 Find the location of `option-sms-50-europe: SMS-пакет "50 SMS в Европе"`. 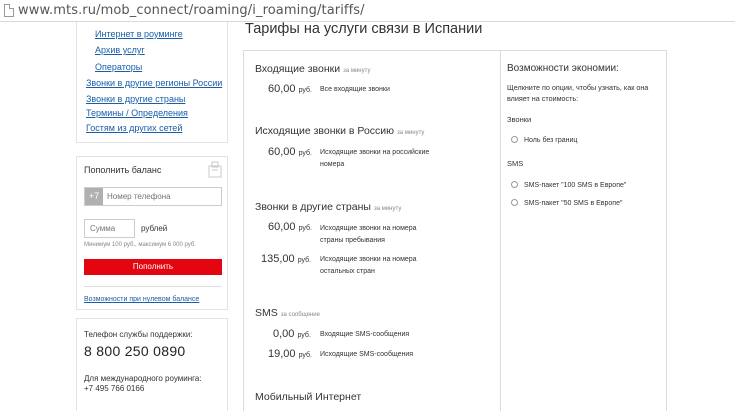

option-sms-50-europe: SMS-пакет "50 SMS в Европе" is located at coordinates (566, 203).